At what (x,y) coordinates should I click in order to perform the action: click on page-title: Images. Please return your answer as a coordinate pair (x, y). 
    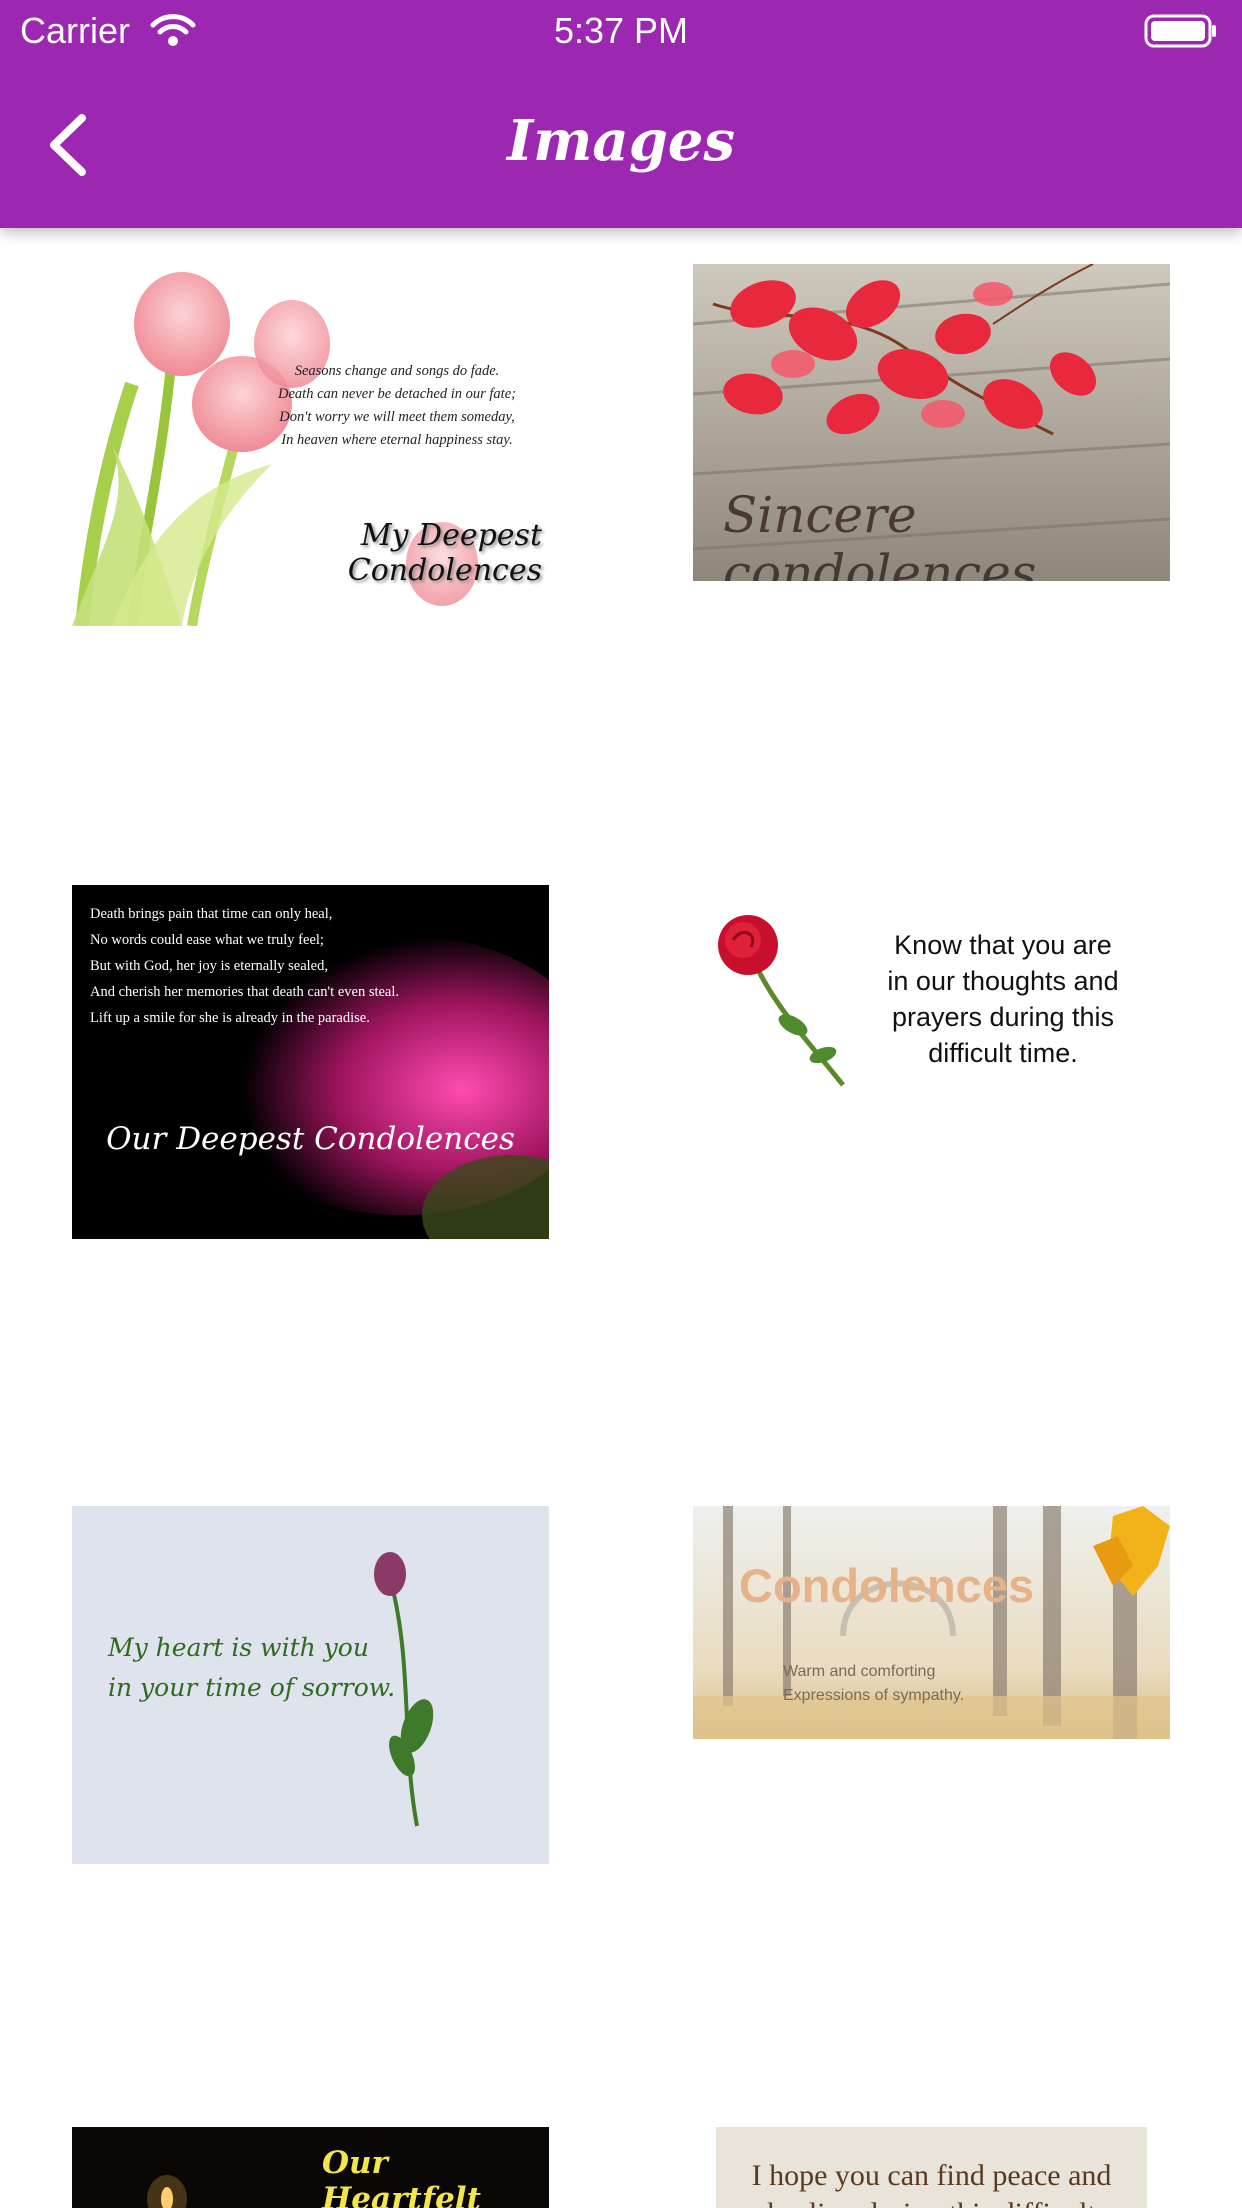
    Looking at the image, I should click on (621, 141).